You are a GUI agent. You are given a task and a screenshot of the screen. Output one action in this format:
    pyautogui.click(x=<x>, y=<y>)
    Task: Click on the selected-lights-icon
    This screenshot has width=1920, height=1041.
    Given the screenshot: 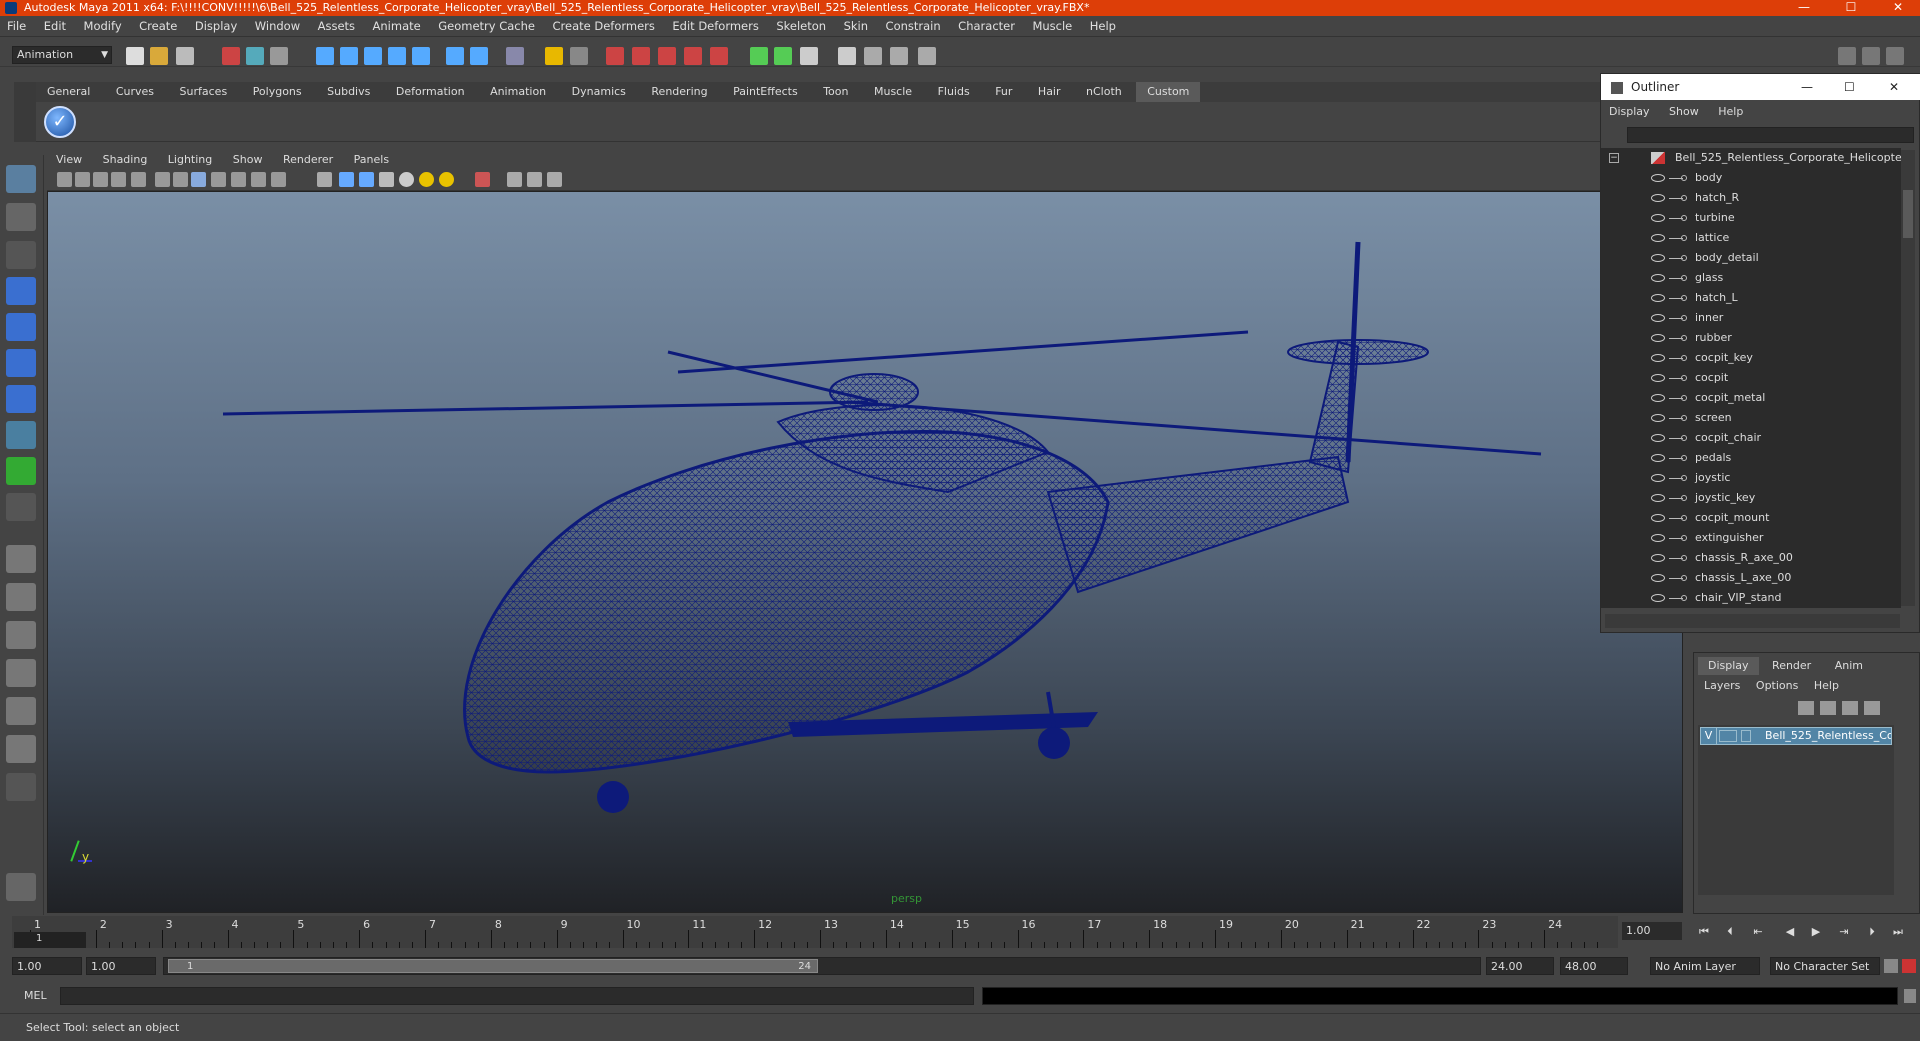 What is the action you would take?
    pyautogui.click(x=446, y=179)
    